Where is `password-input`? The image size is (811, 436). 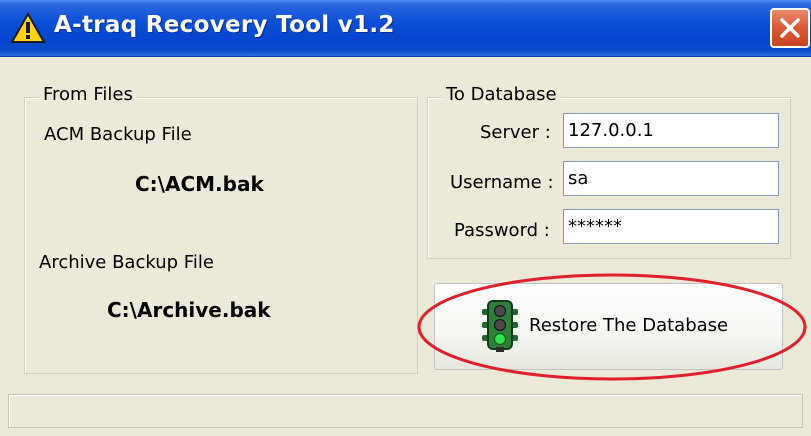 password-input is located at coordinates (671, 226).